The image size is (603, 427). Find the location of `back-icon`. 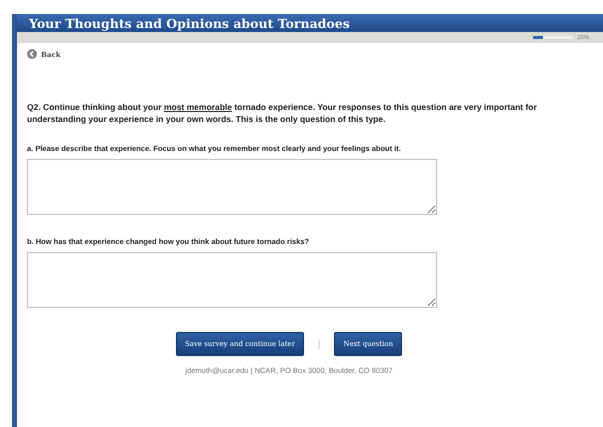

back-icon is located at coordinates (32, 54).